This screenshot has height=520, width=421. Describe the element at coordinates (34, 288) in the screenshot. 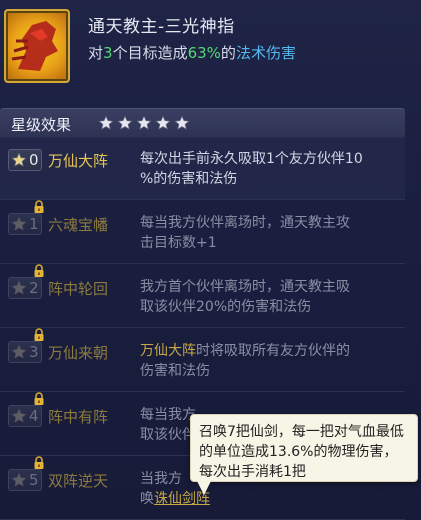

I see `star-level-number: 2` at that location.